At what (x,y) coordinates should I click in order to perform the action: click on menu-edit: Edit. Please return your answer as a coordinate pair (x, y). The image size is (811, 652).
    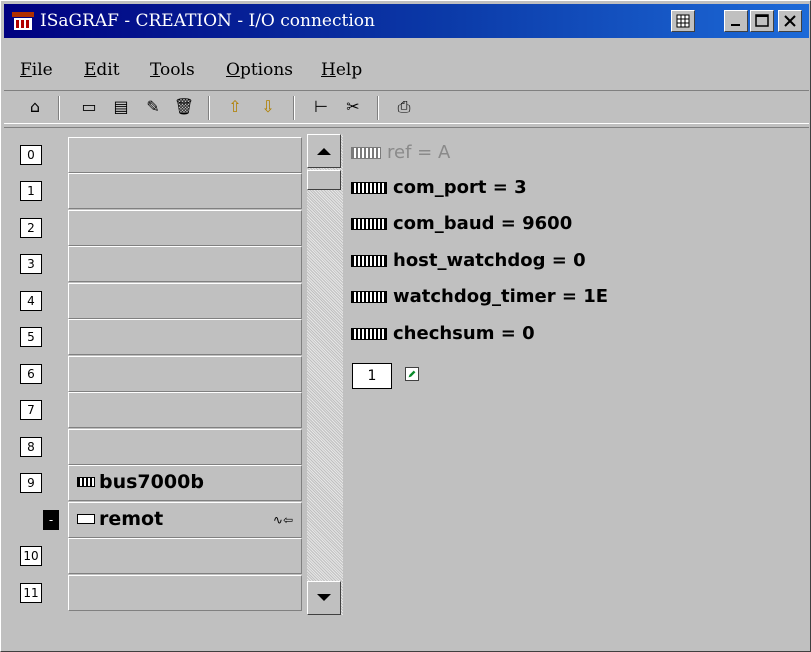
    Looking at the image, I should click on (102, 70).